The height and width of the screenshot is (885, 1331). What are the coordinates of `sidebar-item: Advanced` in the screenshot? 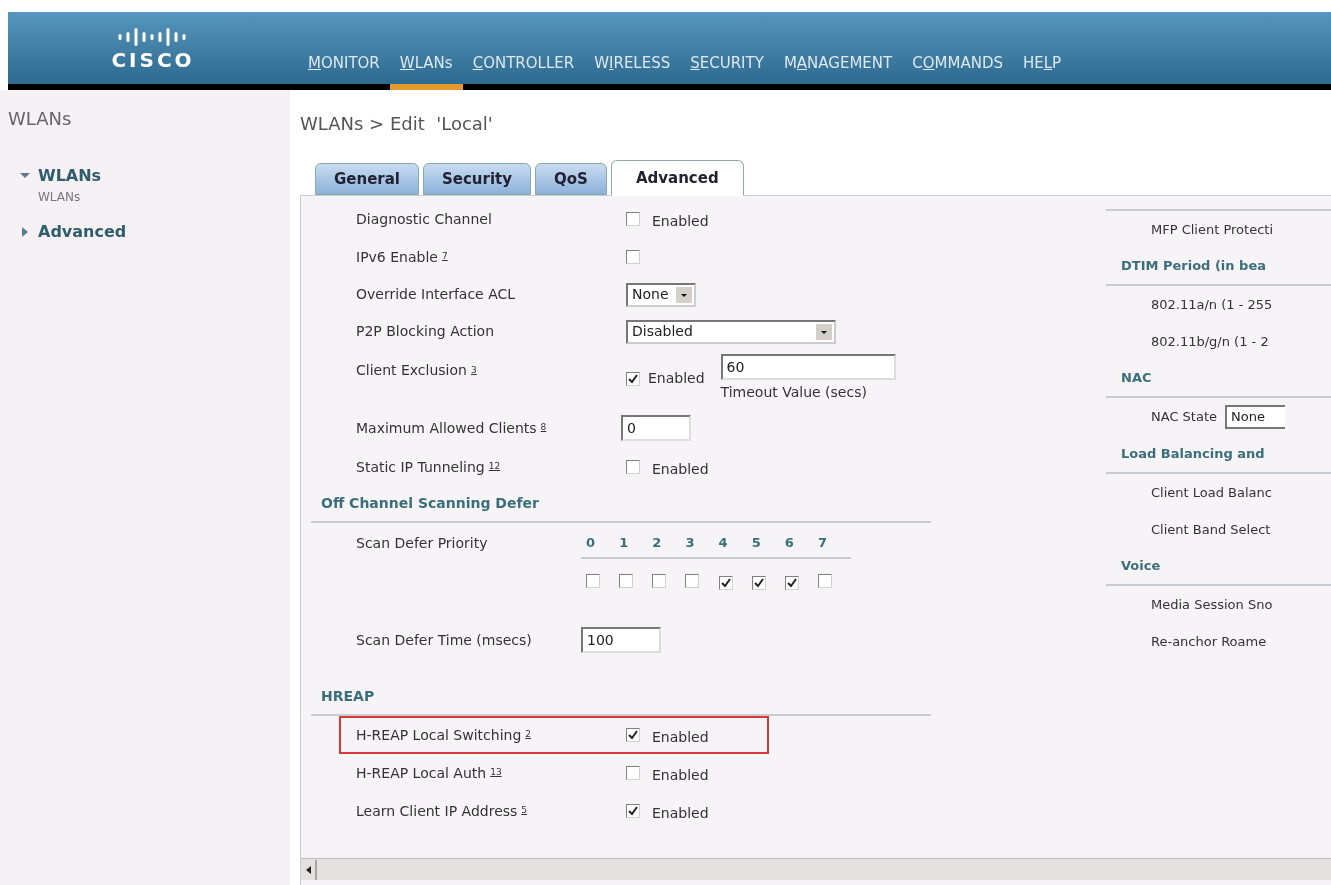 It's located at (82, 232).